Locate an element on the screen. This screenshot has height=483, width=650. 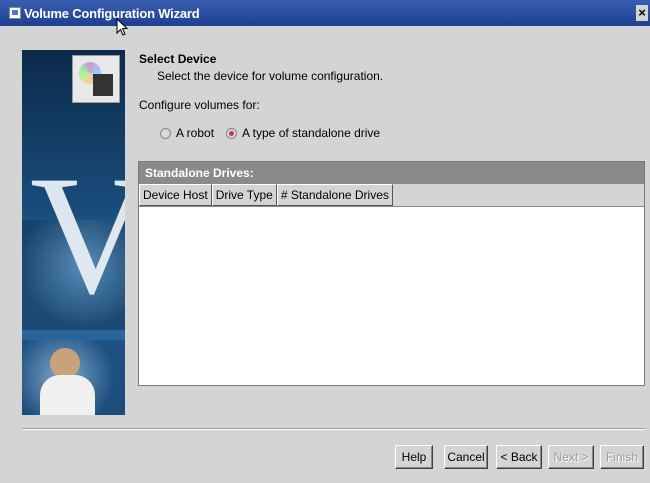
finish-button: Finish is located at coordinates (622, 457).